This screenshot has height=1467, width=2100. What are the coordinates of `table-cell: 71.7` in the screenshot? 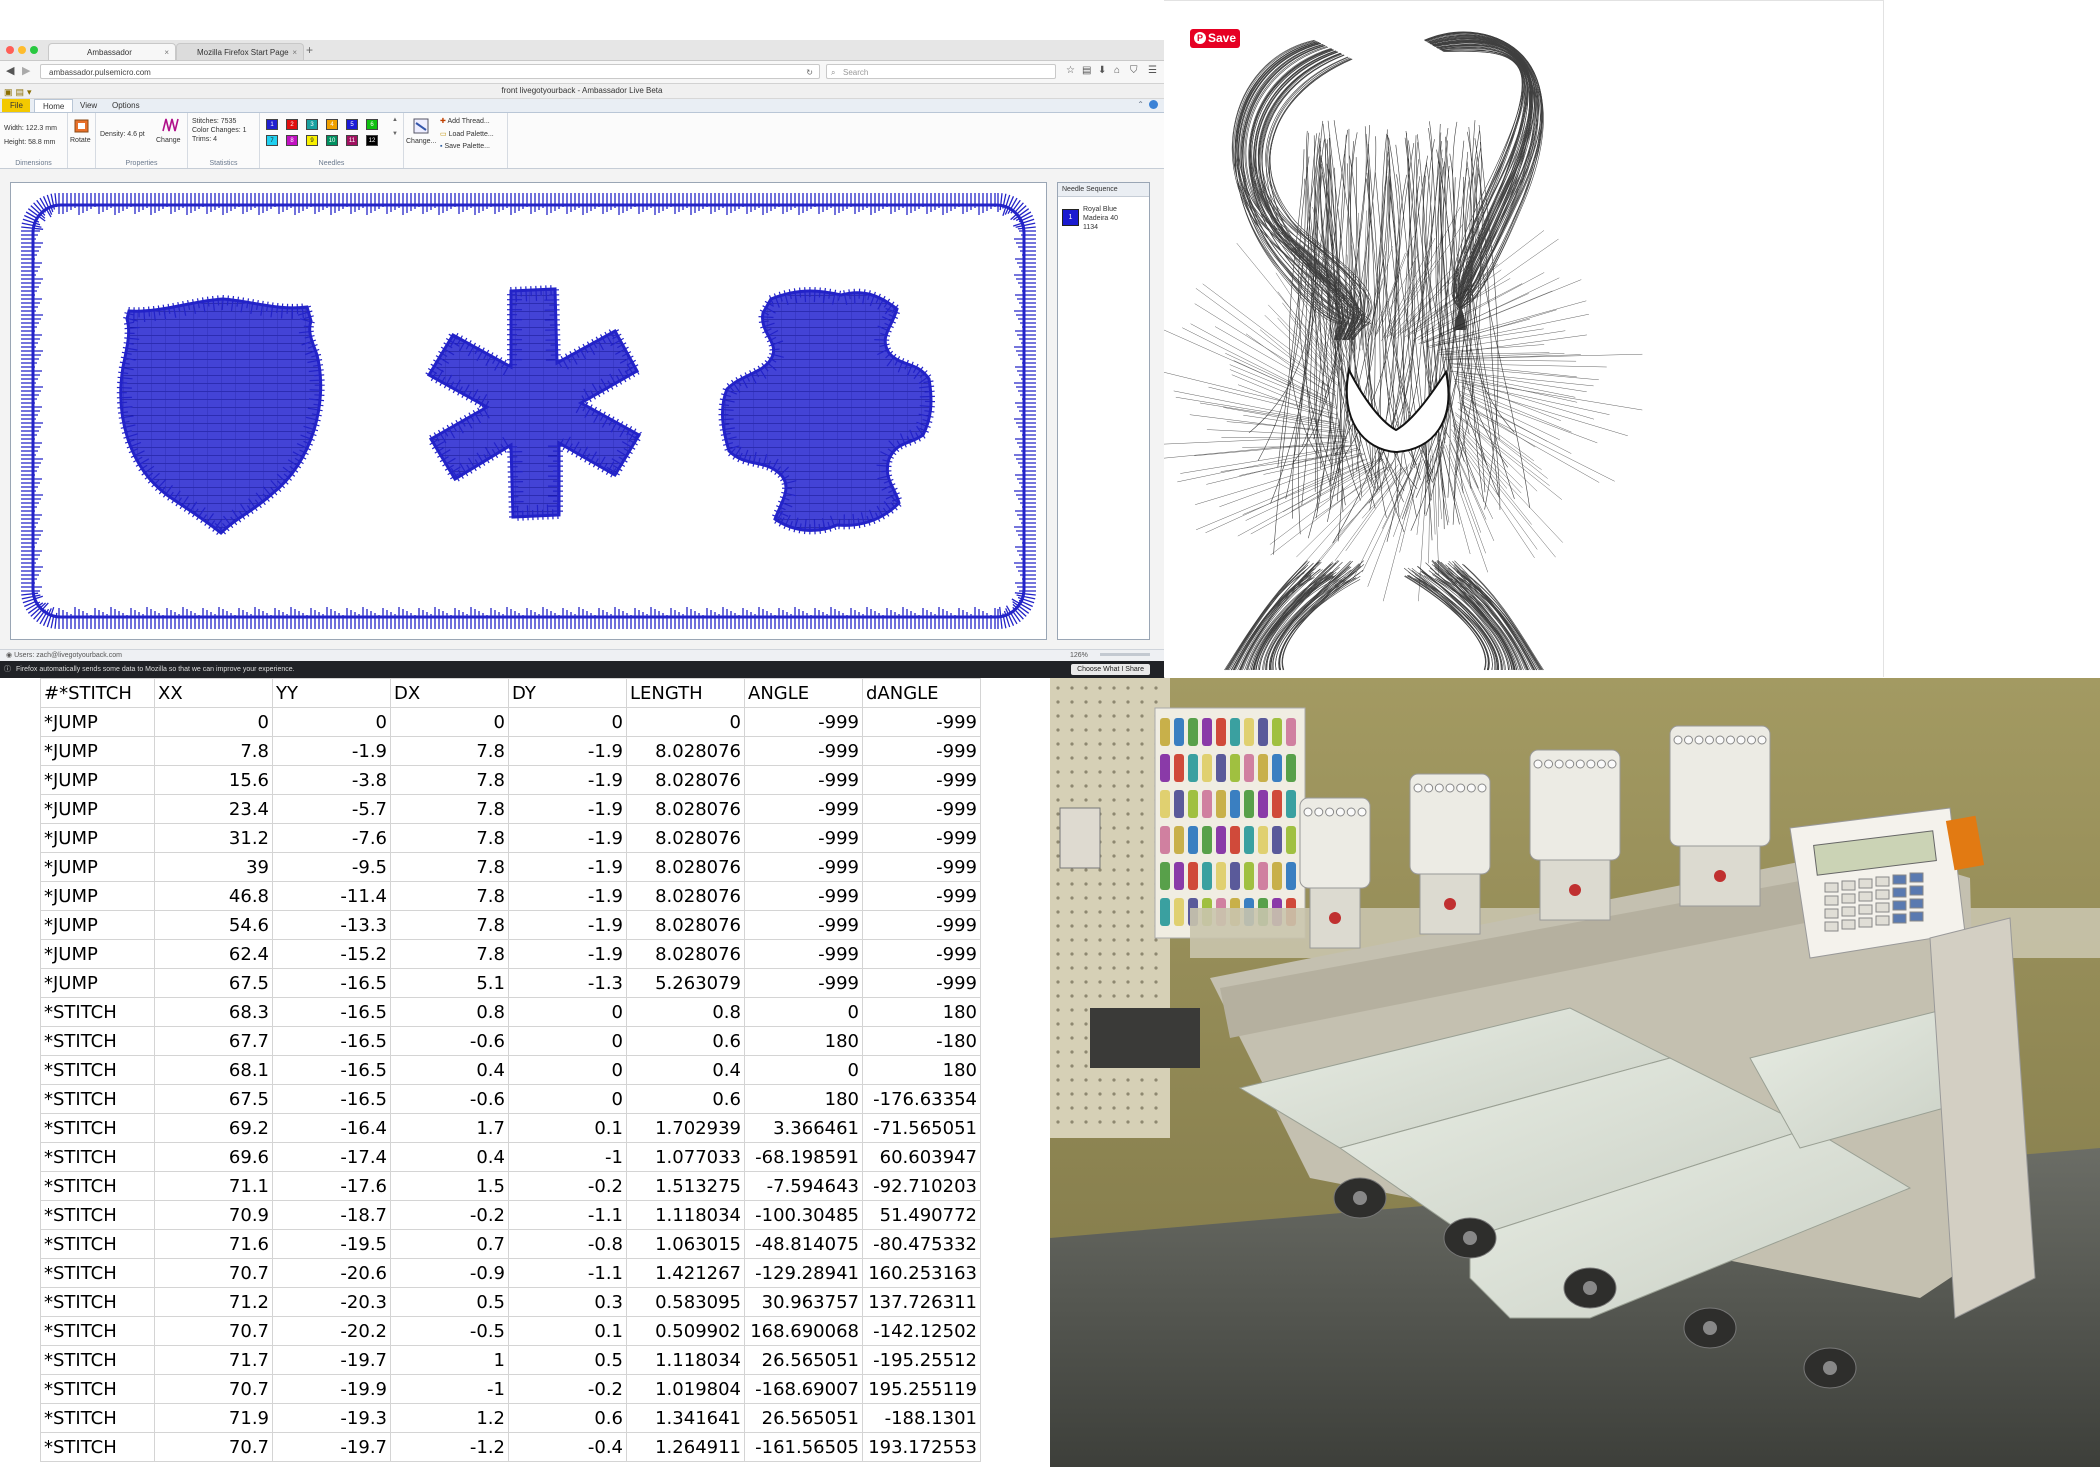 It's located at (213, 1360).